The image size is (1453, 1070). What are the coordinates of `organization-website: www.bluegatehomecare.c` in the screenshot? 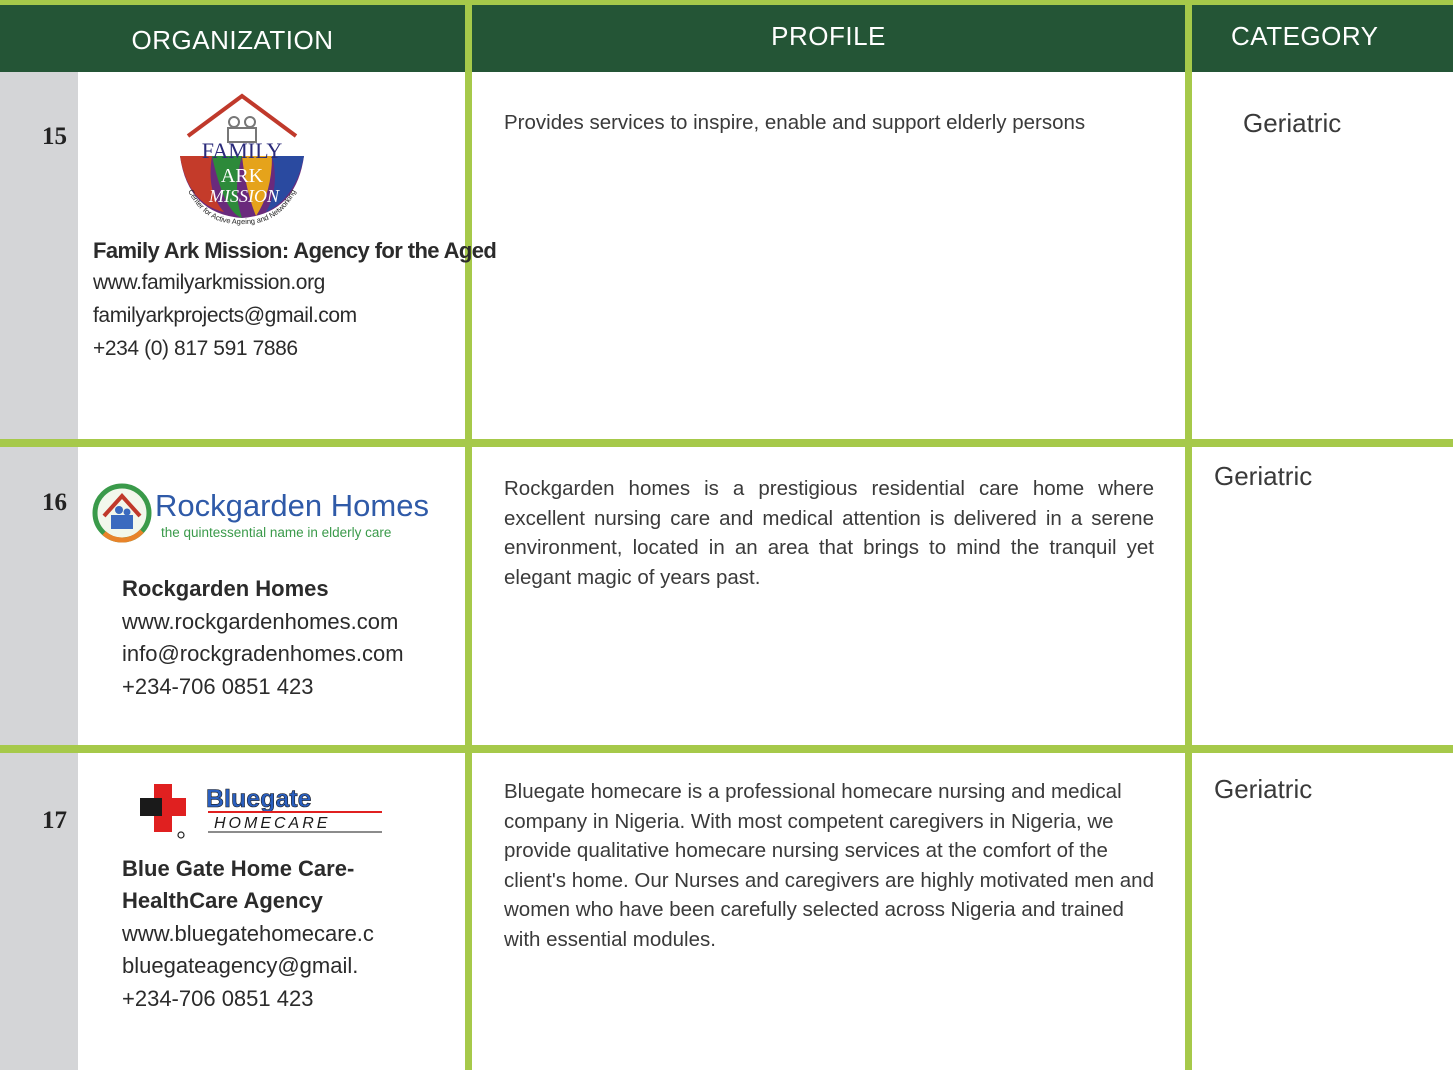 It's located at (248, 934).